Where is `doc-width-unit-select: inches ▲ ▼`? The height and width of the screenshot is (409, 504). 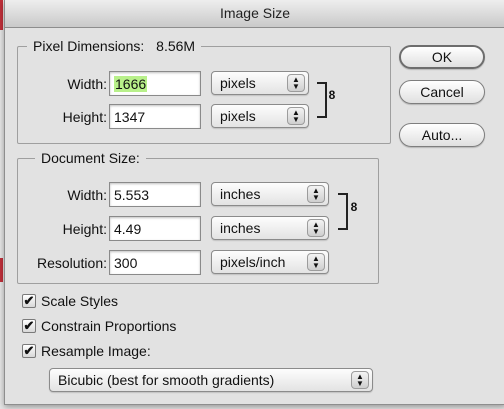
doc-width-unit-select: inches ▲ ▼ is located at coordinates (270, 194).